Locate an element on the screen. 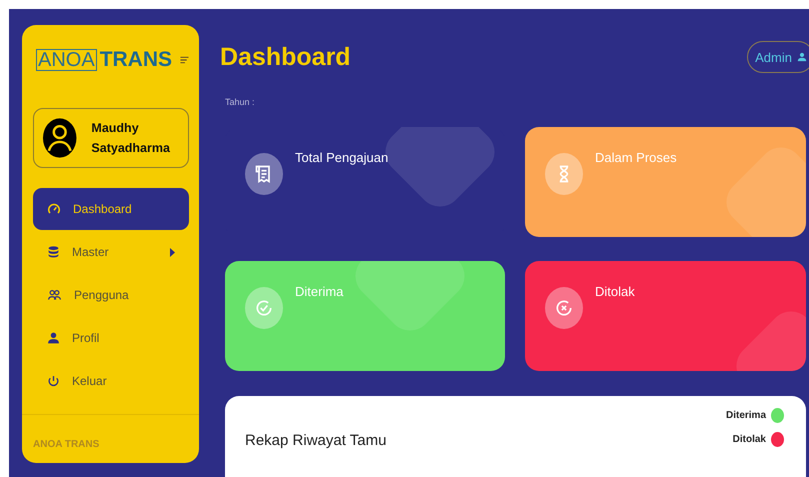 The width and height of the screenshot is (809, 477). stat-label: Total Pengajuan is located at coordinates (341, 157).